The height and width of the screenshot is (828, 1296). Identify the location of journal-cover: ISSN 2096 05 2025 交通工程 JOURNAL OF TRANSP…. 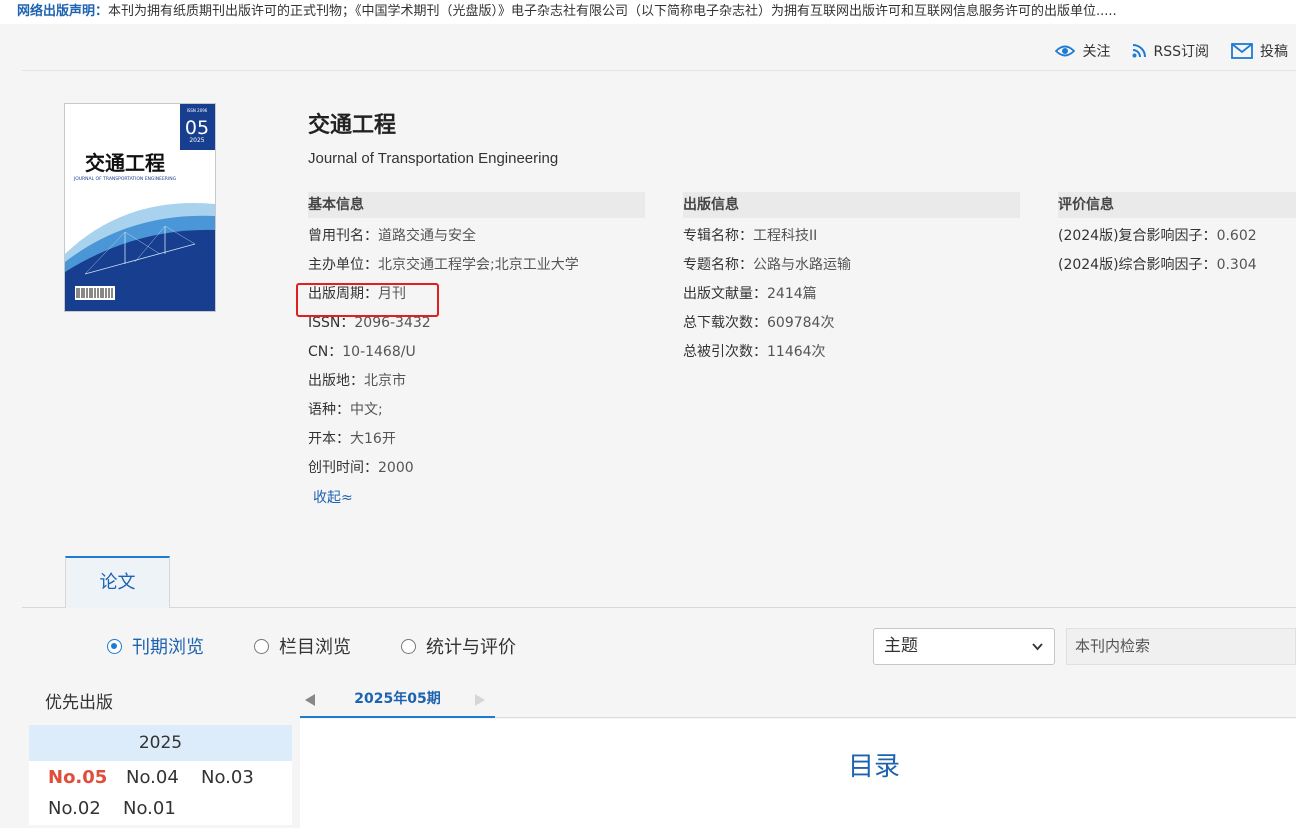
(140, 207).